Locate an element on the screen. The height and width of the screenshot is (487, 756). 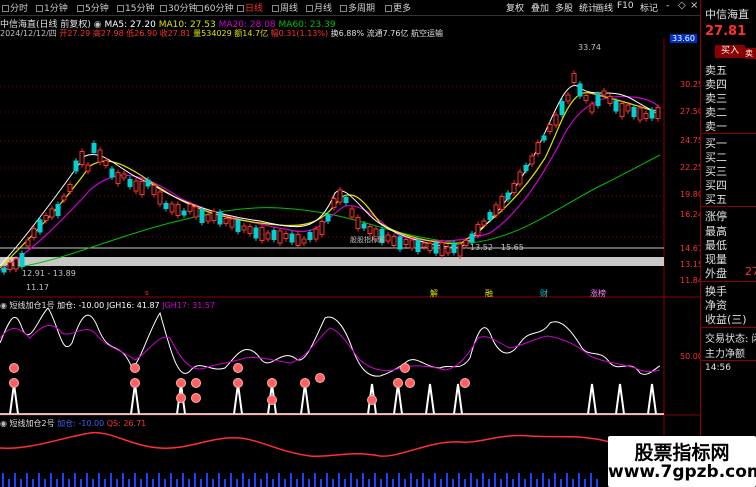
high-label: 高27.98 is located at coordinates (108, 33).